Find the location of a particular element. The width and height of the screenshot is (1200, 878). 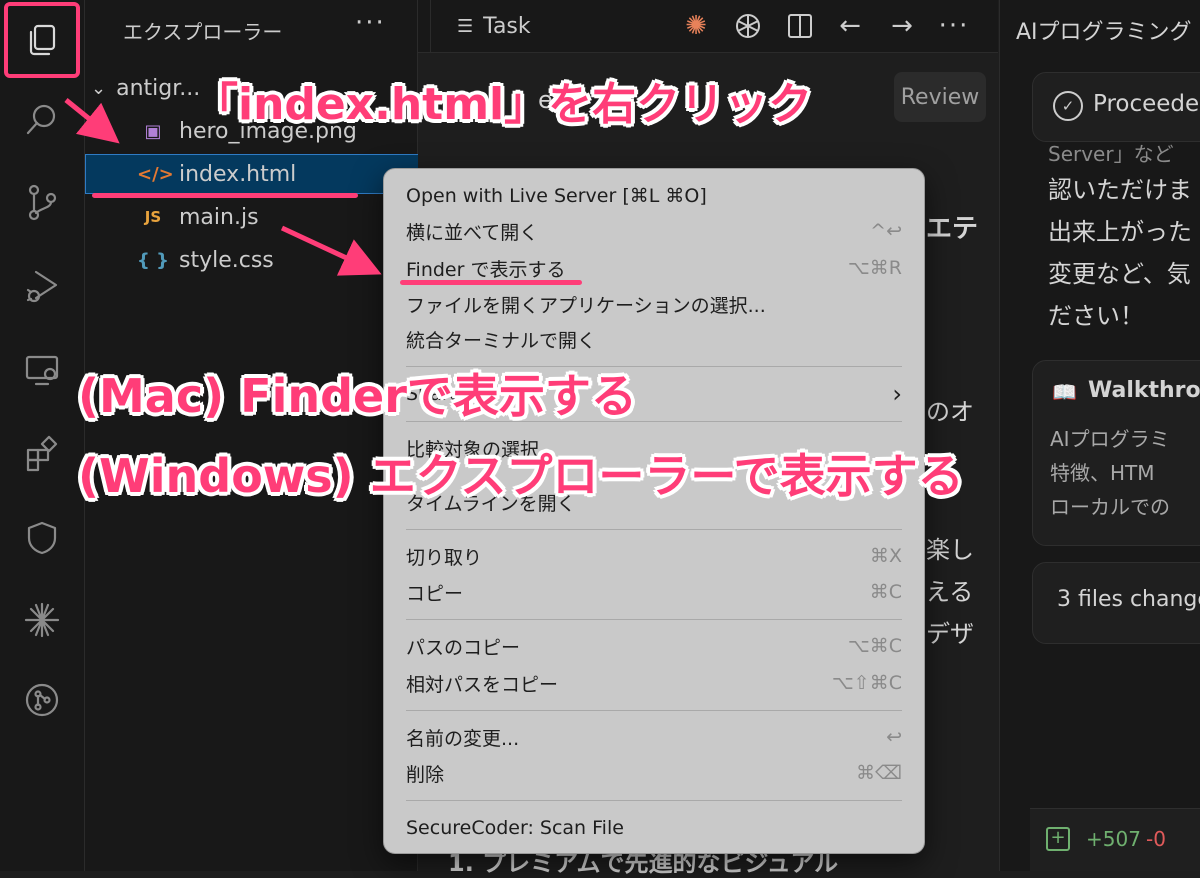

index-html-underline is located at coordinates (225, 195).